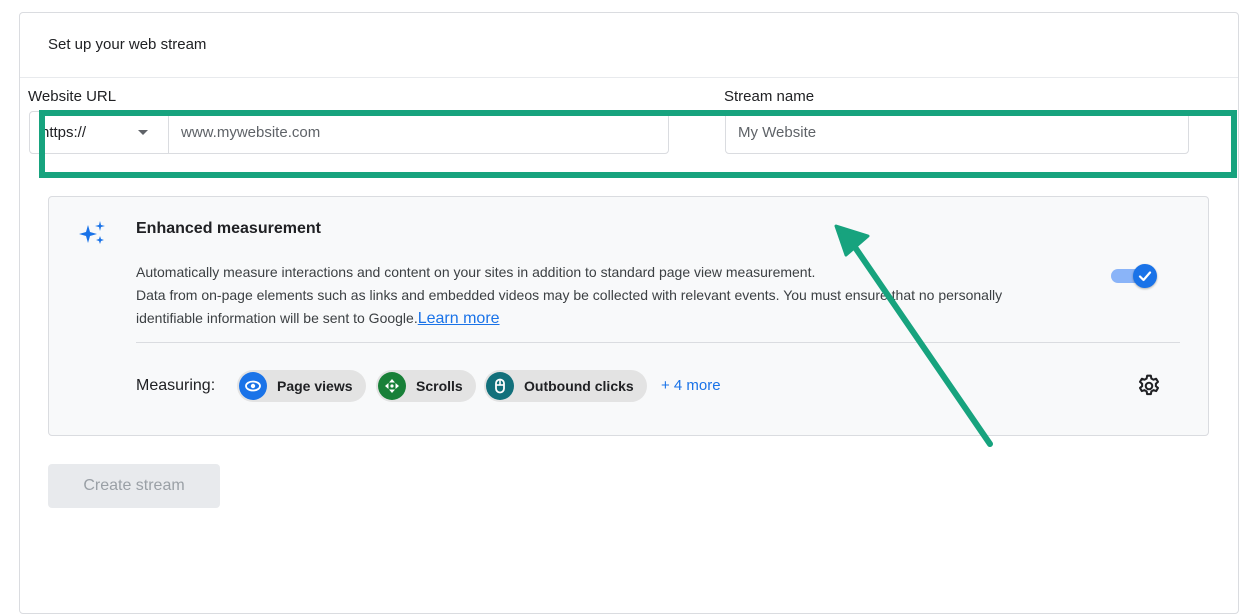  I want to click on enhanced-measurement-title: Enhanced measurement, so click(228, 228).